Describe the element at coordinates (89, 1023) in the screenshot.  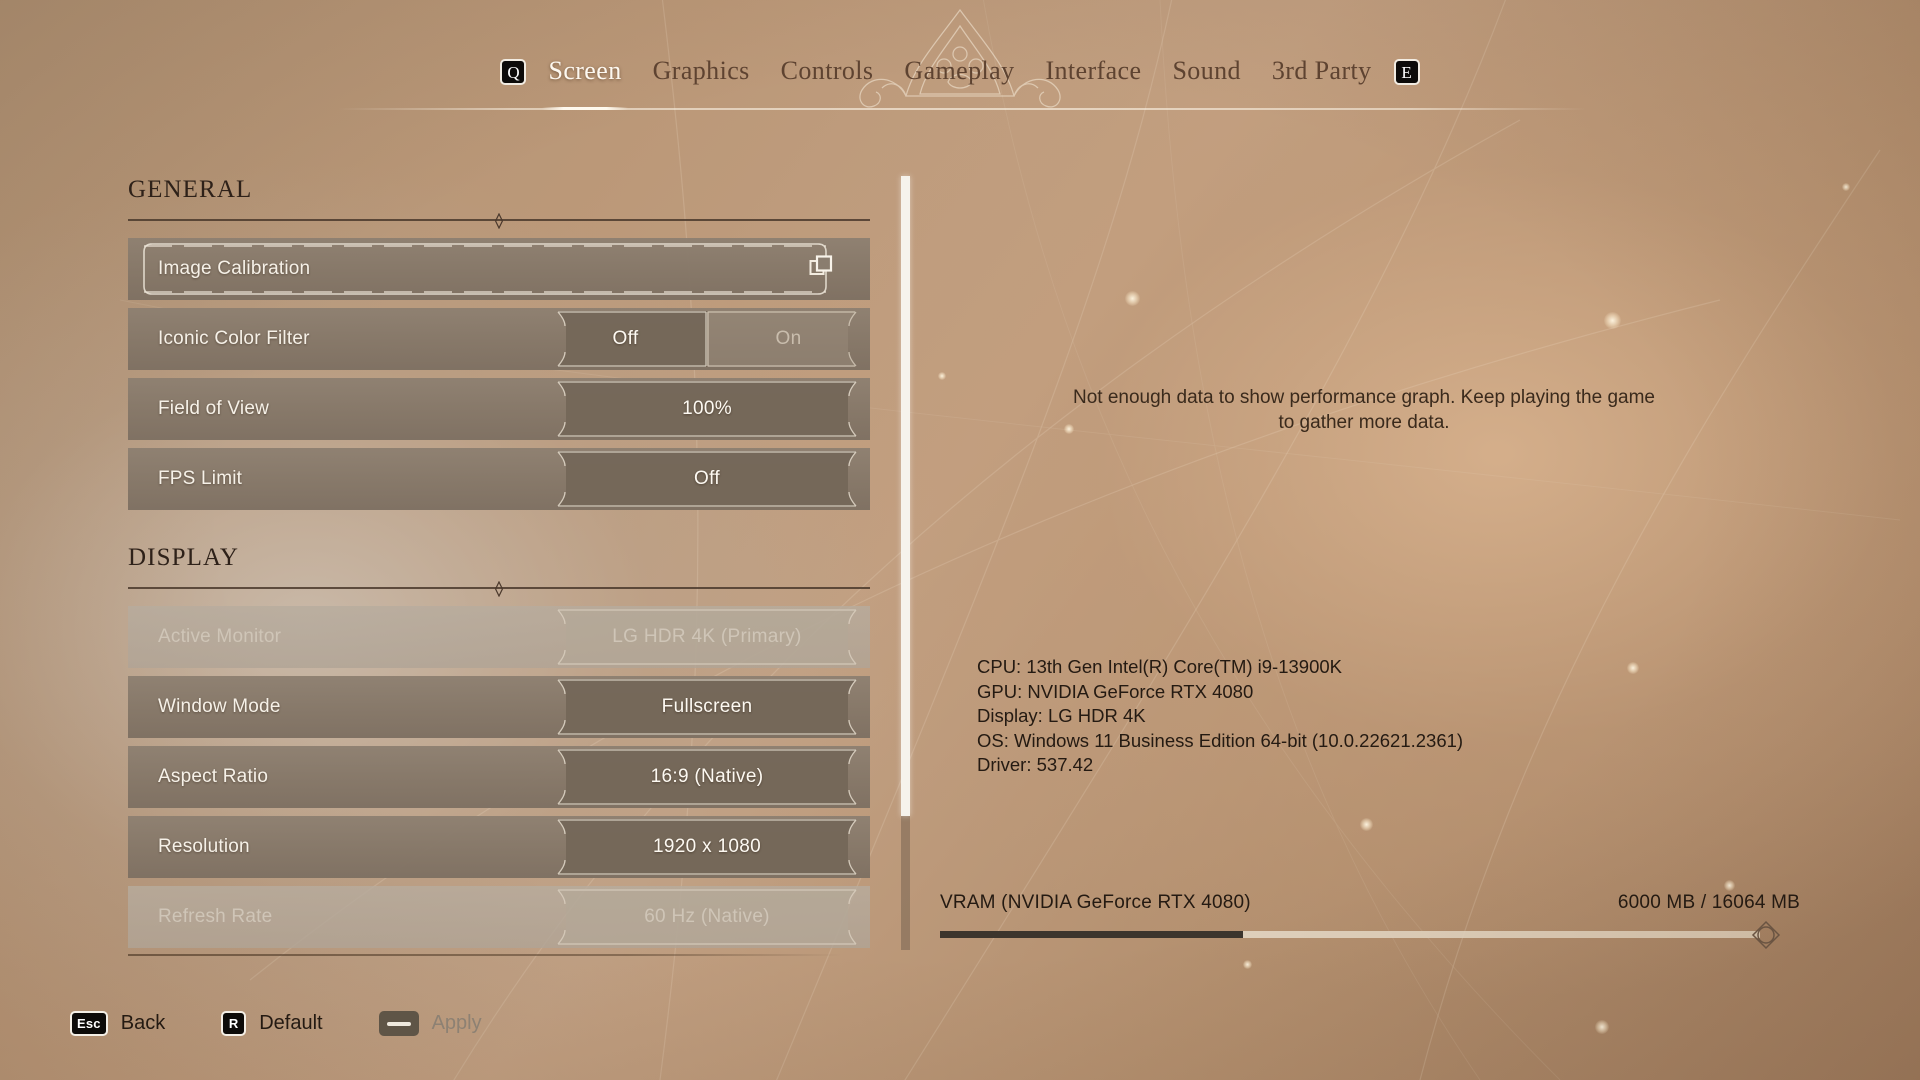
I see `esc-key-icon: Esc` at that location.